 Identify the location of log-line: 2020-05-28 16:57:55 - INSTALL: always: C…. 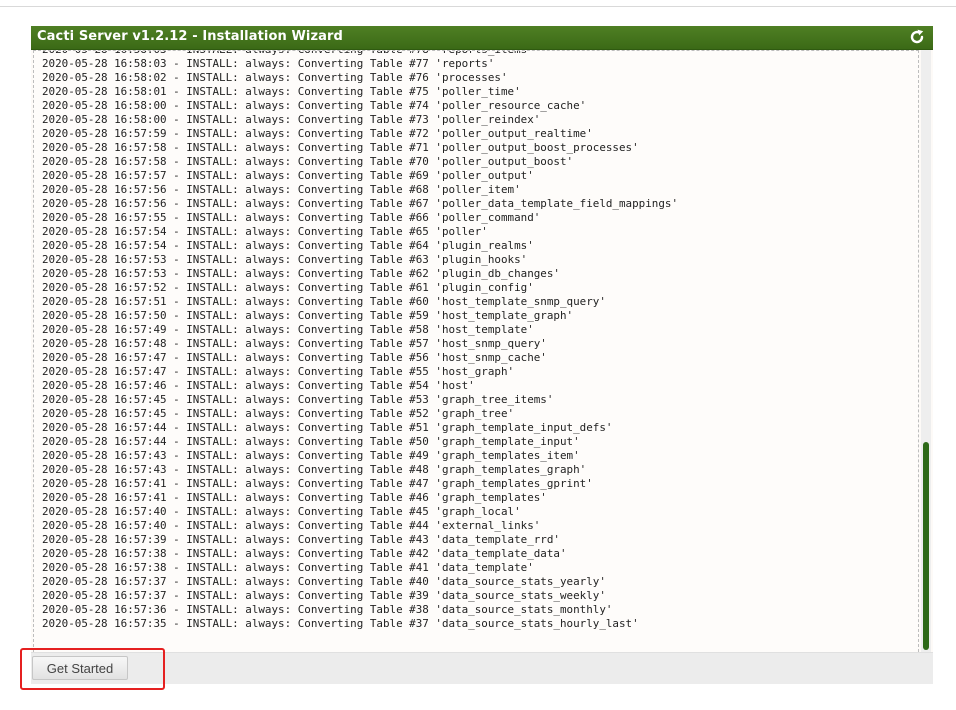
(291, 217).